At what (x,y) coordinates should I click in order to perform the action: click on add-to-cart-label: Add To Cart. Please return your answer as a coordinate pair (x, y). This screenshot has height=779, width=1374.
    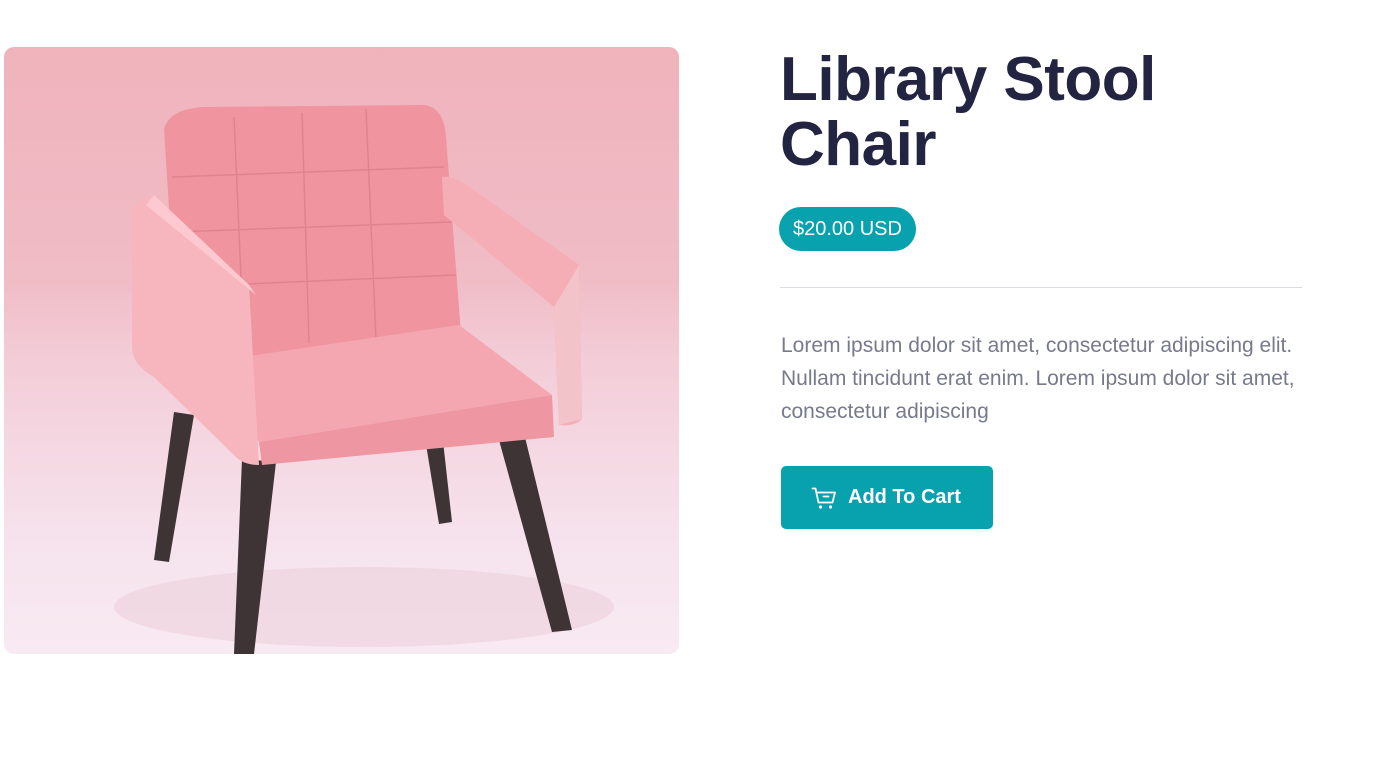
    Looking at the image, I should click on (904, 497).